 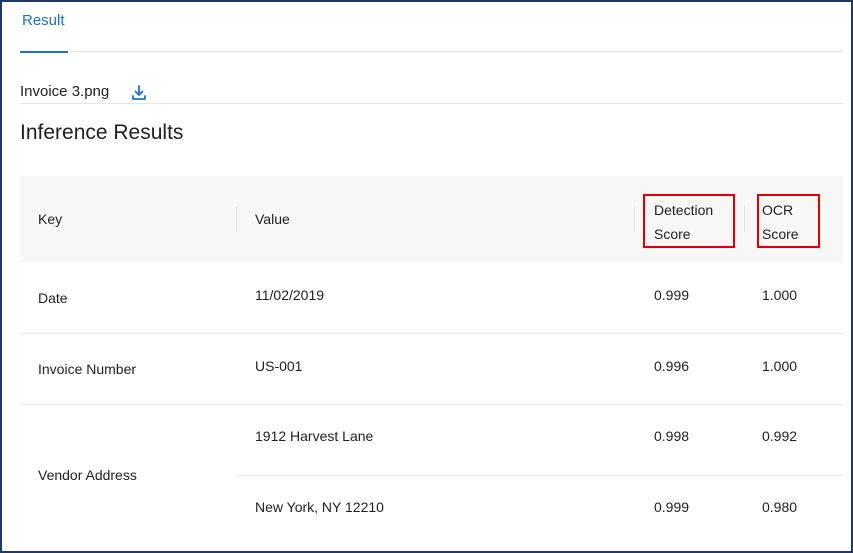 What do you see at coordinates (87, 475) in the screenshot?
I see `row-key: Vendor Address` at bounding box center [87, 475].